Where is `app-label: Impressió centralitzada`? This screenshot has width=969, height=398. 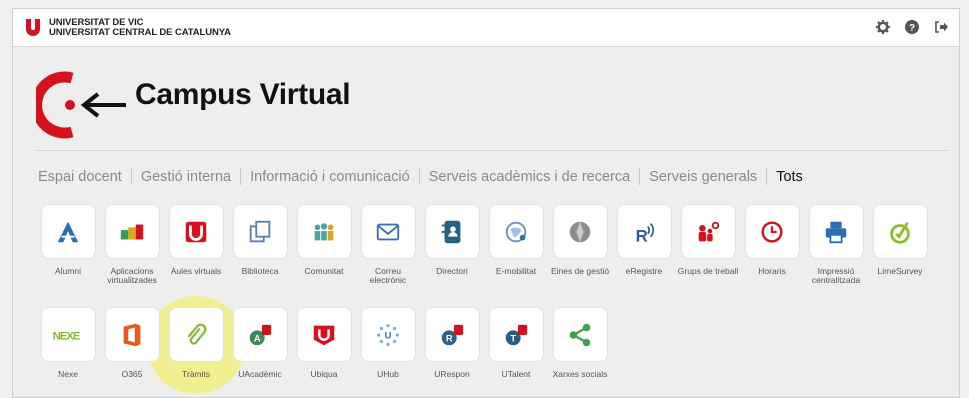
app-label: Impressió centralitzada is located at coordinates (836, 276).